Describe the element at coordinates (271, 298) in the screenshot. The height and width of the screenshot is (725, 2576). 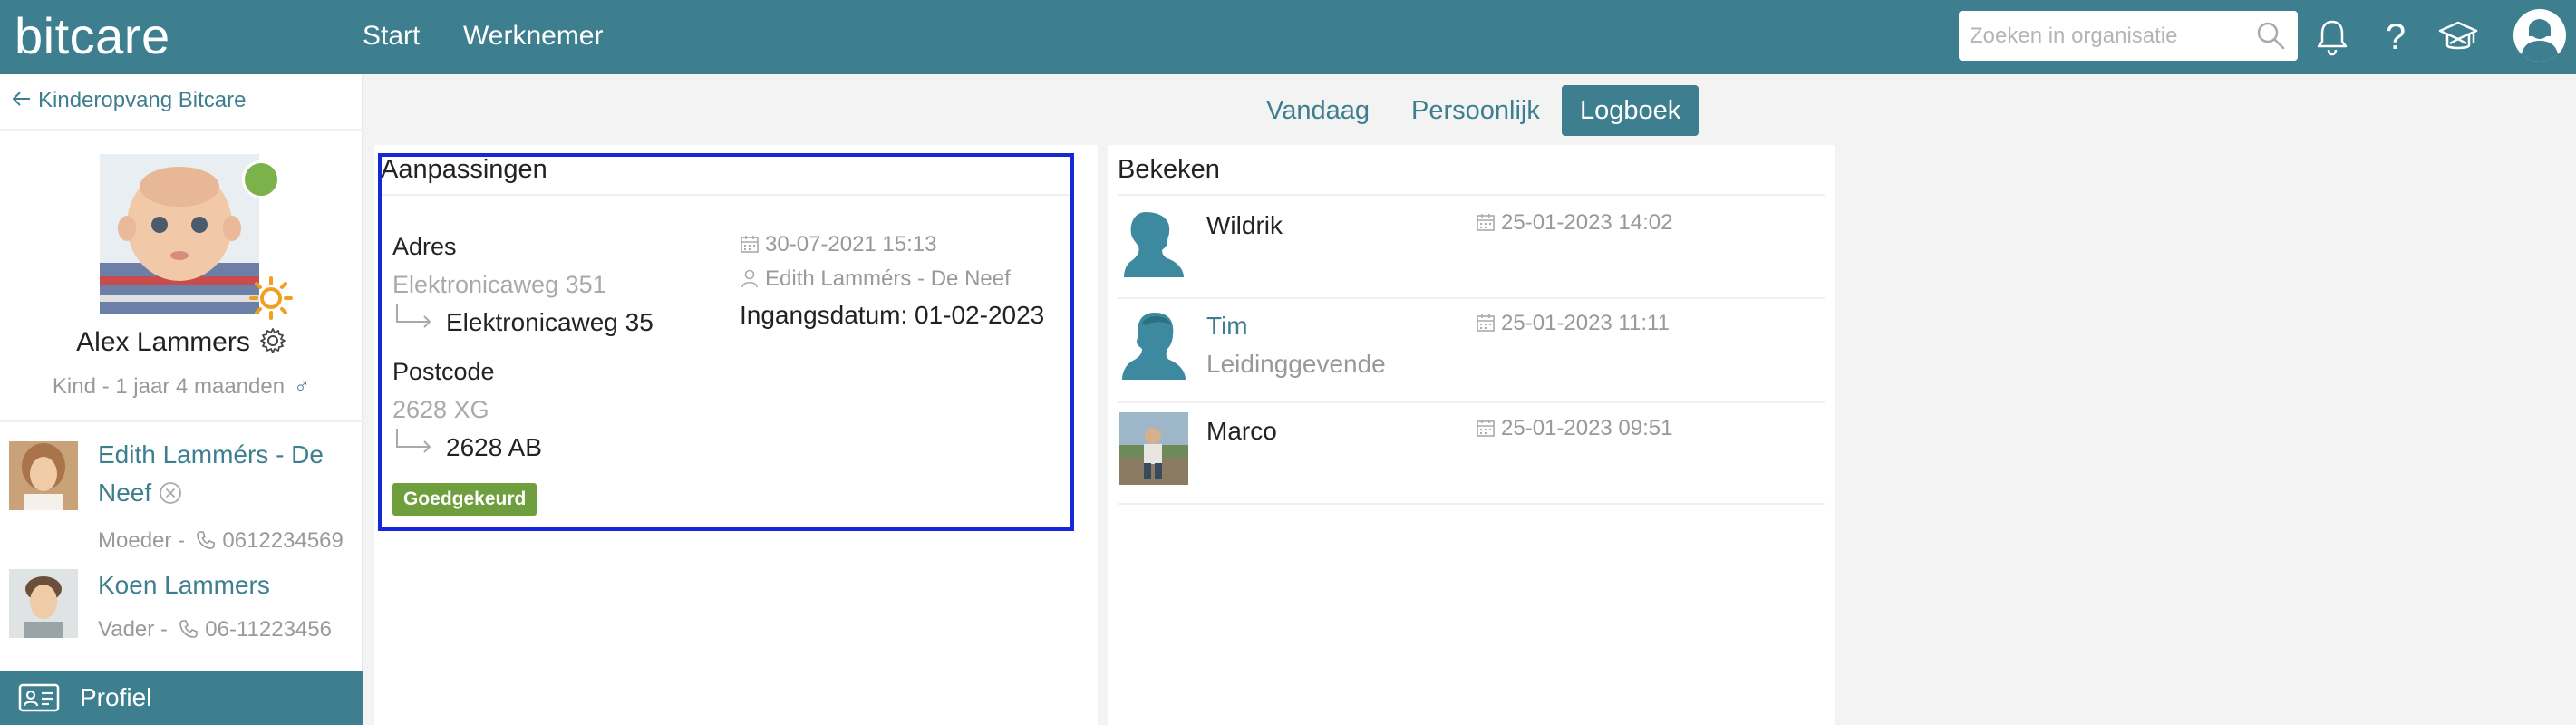
I see `sun-icon` at that location.